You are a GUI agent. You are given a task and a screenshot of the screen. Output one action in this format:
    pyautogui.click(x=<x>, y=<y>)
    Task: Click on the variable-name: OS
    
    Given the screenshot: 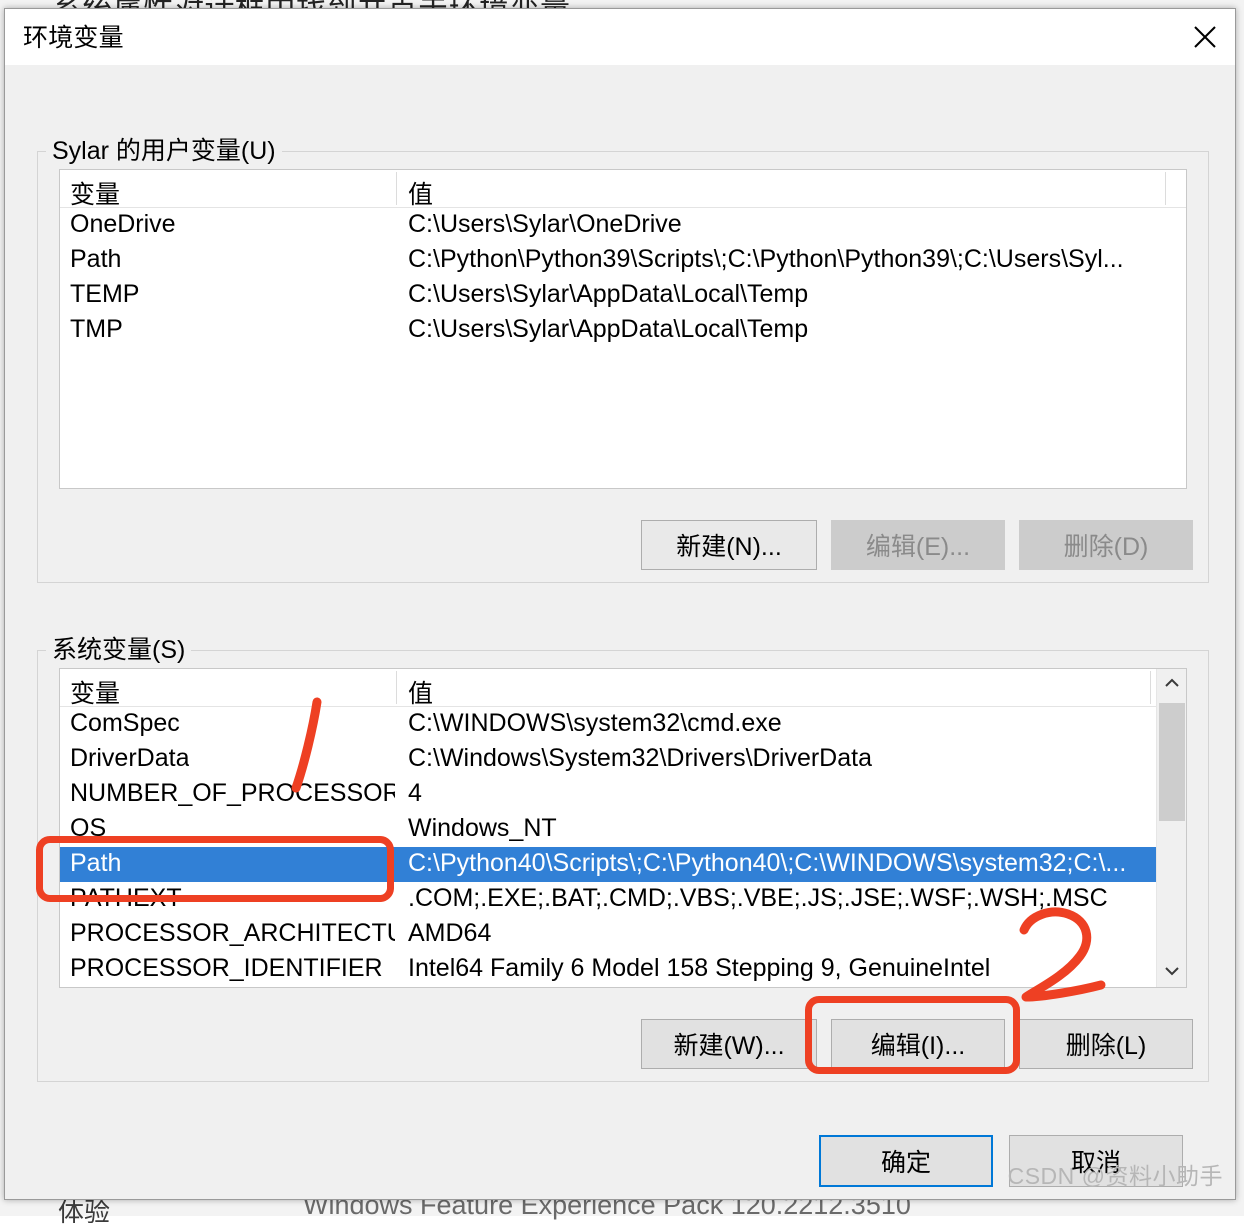 What is the action you would take?
    pyautogui.click(x=88, y=828)
    